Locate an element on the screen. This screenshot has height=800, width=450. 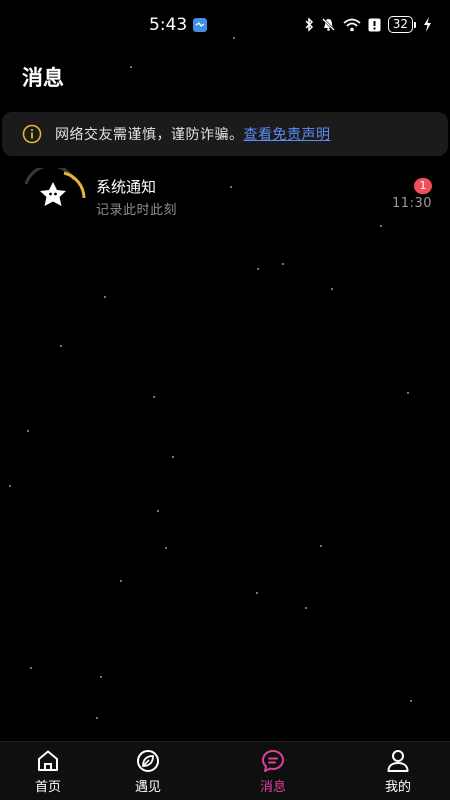
battery-icon: 32 is located at coordinates (401, 24).